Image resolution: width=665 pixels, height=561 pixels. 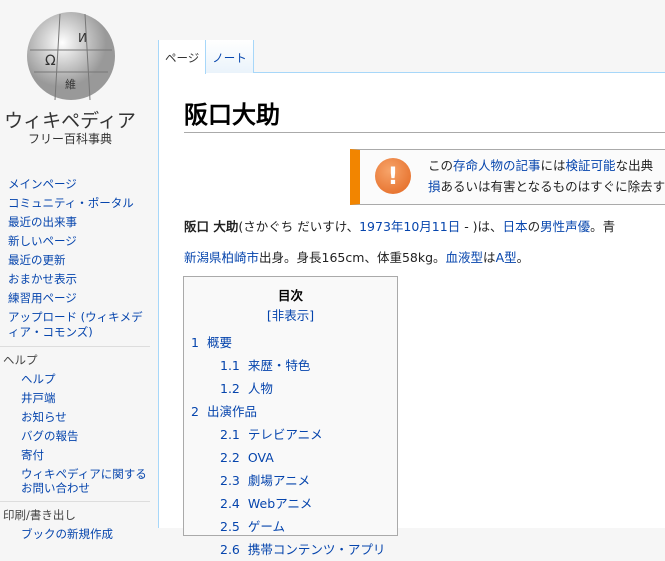 What do you see at coordinates (424, 114) in the screenshot?
I see `page-title: 阪口大助` at bounding box center [424, 114].